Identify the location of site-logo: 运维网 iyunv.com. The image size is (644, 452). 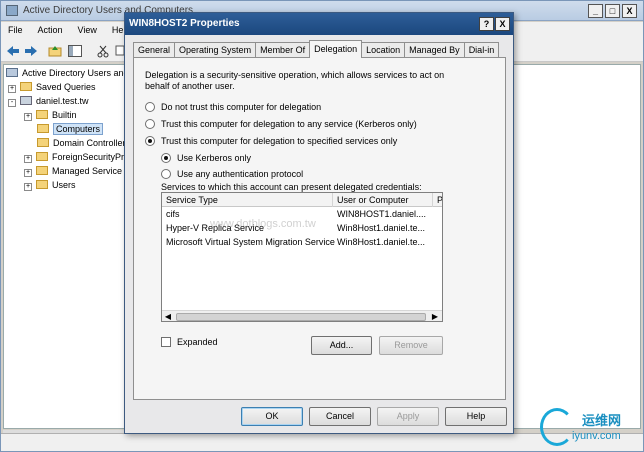
(590, 427).